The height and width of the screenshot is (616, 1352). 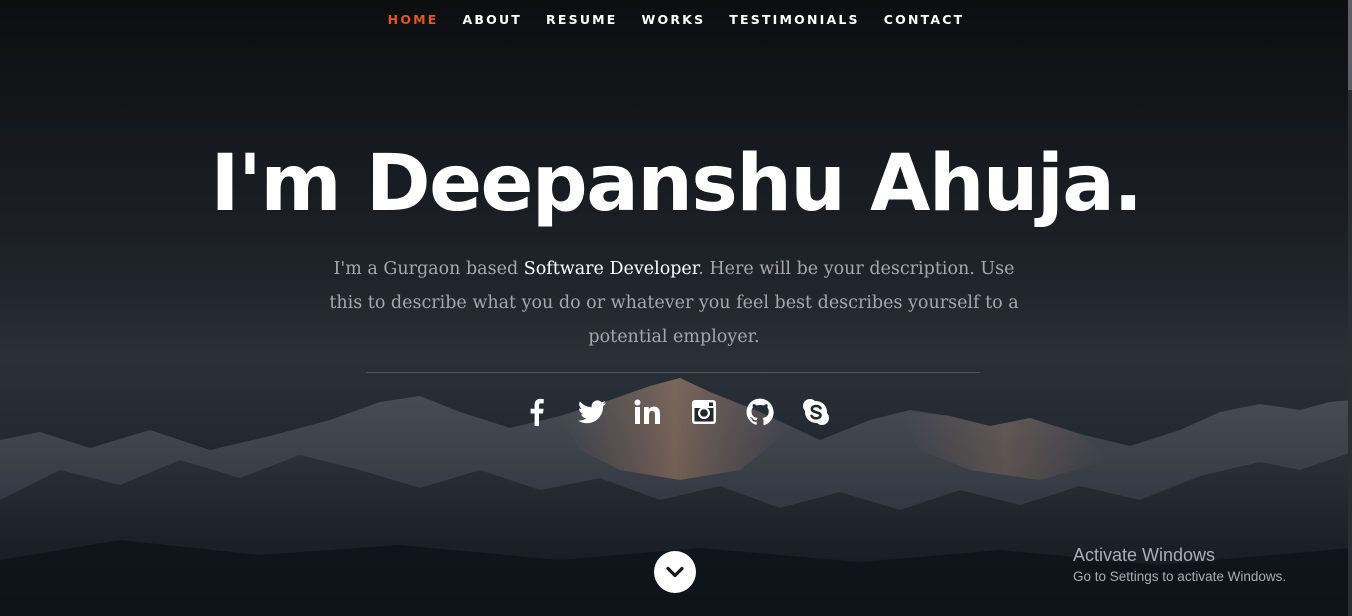 What do you see at coordinates (428, 269) in the screenshot?
I see `intro-text-start: I'm a Gurgaon based` at bounding box center [428, 269].